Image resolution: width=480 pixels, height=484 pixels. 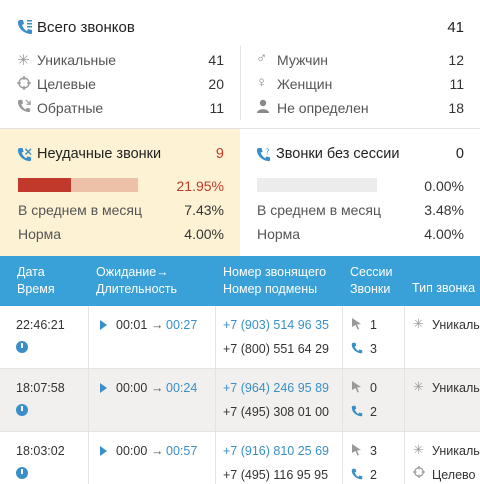 I want to click on call-time: 18:03:02, so click(x=40, y=451).